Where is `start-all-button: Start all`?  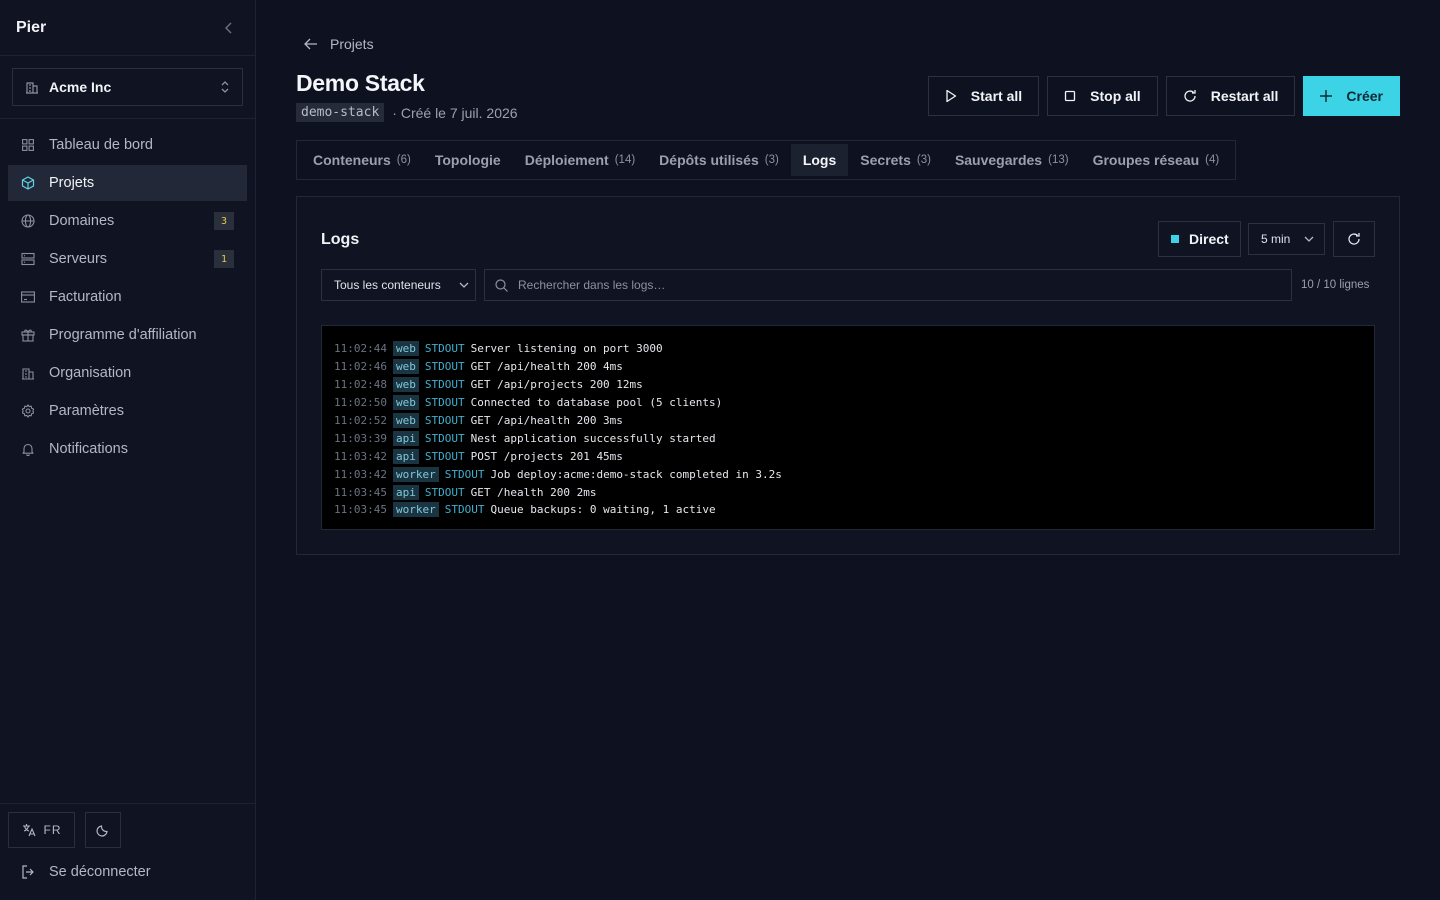 start-all-button: Start all is located at coordinates (983, 96).